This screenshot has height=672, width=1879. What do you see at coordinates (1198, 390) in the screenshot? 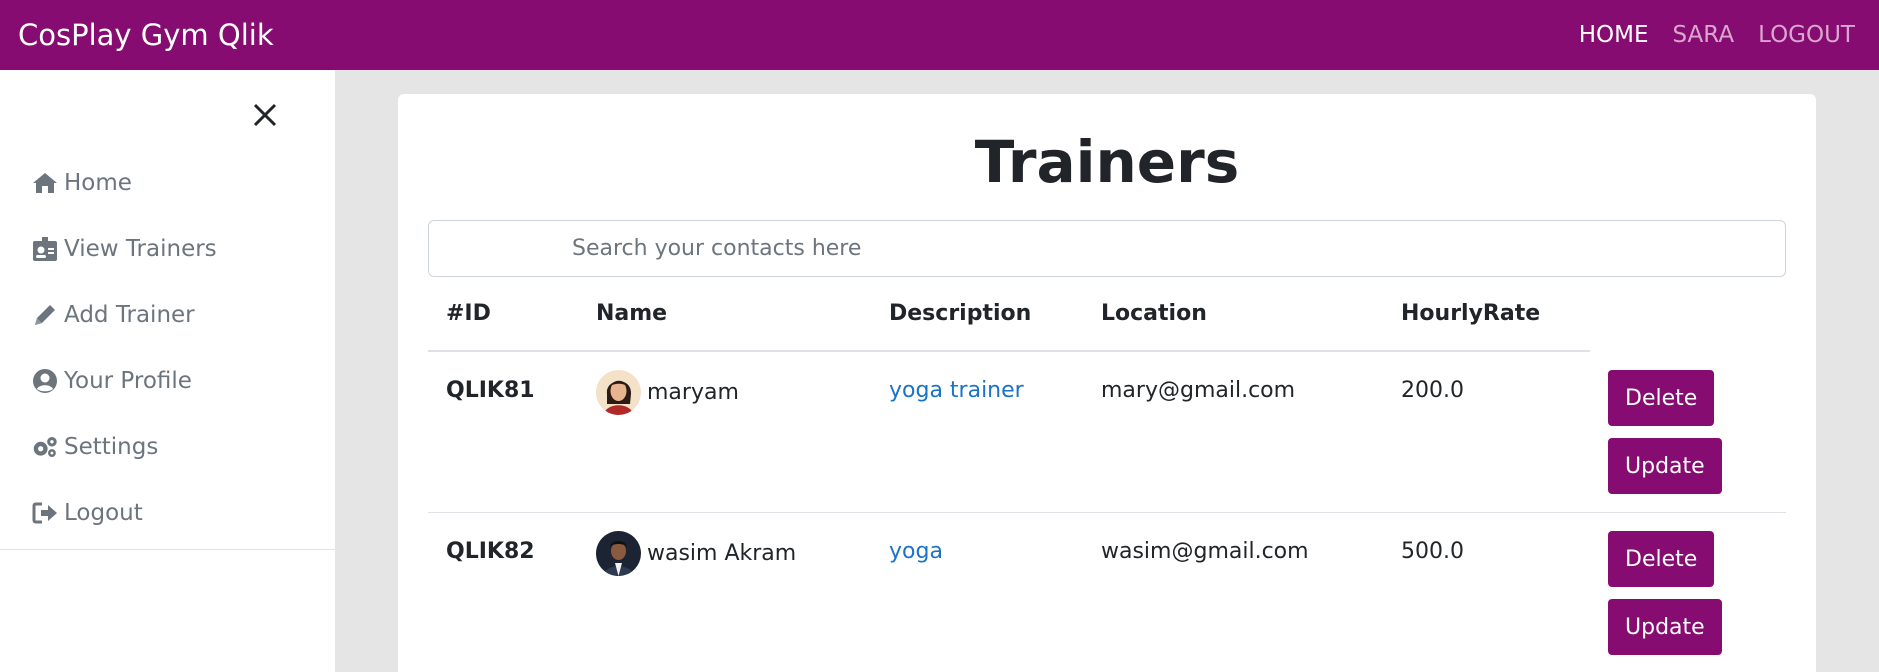
I see `trainer-location: mary@gmail.com` at bounding box center [1198, 390].